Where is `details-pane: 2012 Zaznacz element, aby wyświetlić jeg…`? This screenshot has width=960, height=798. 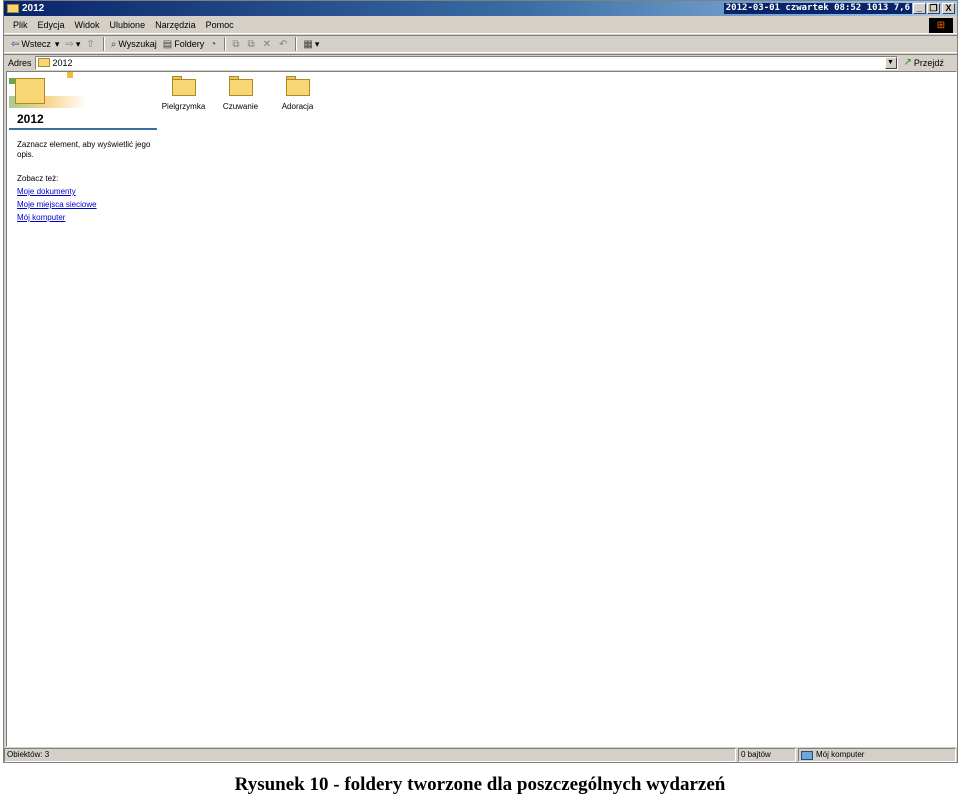
details-pane: 2012 Zaznacz element, aby wyświetlić jeg… is located at coordinates (84, 147).